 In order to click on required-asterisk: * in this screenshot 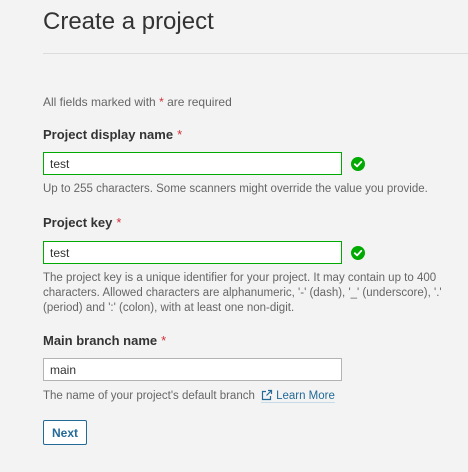, I will do `click(161, 102)`.